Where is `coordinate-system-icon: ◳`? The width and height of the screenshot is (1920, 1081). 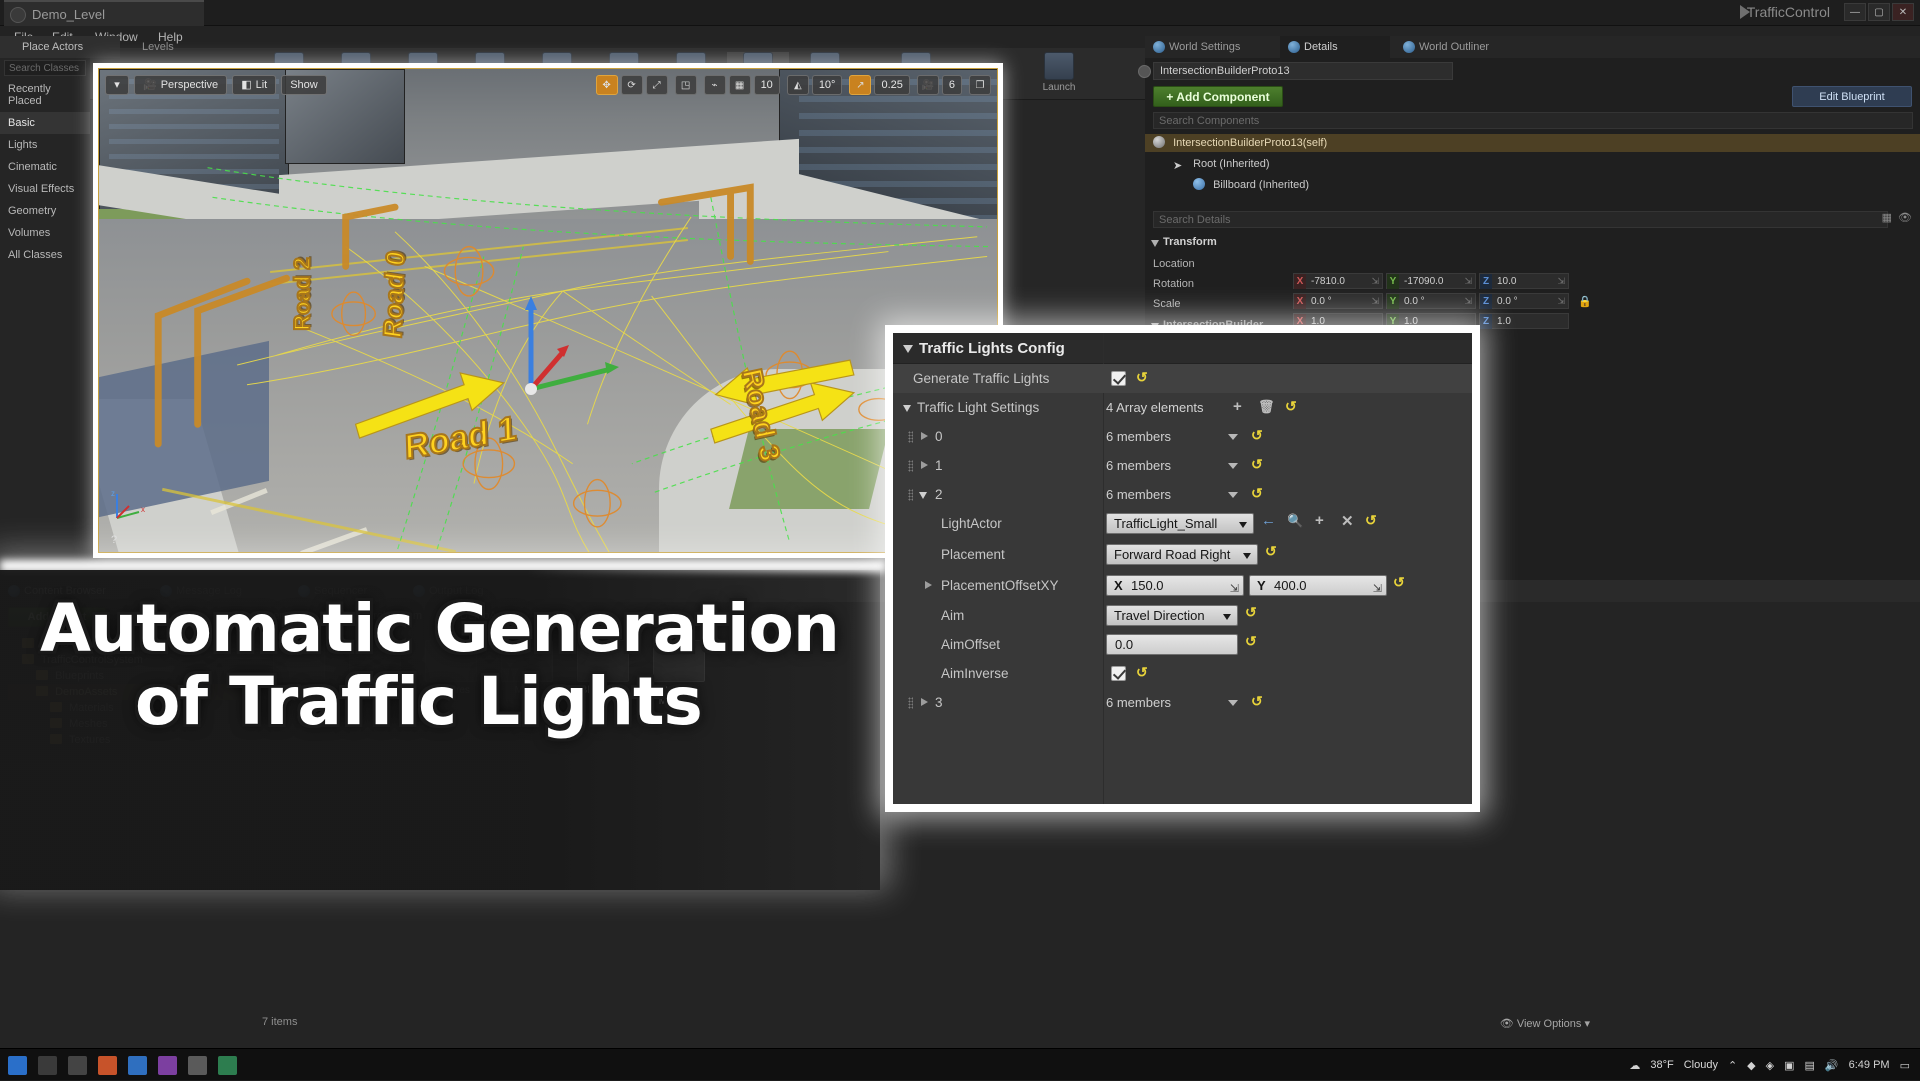 coordinate-system-icon: ◳ is located at coordinates (685, 85).